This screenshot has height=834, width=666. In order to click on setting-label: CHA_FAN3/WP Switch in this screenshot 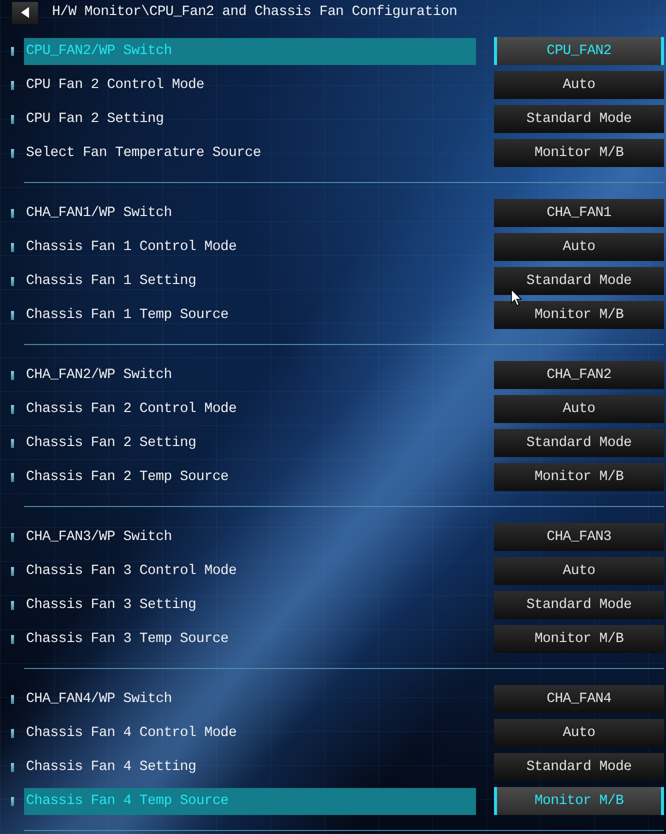, I will do `click(250, 537)`.